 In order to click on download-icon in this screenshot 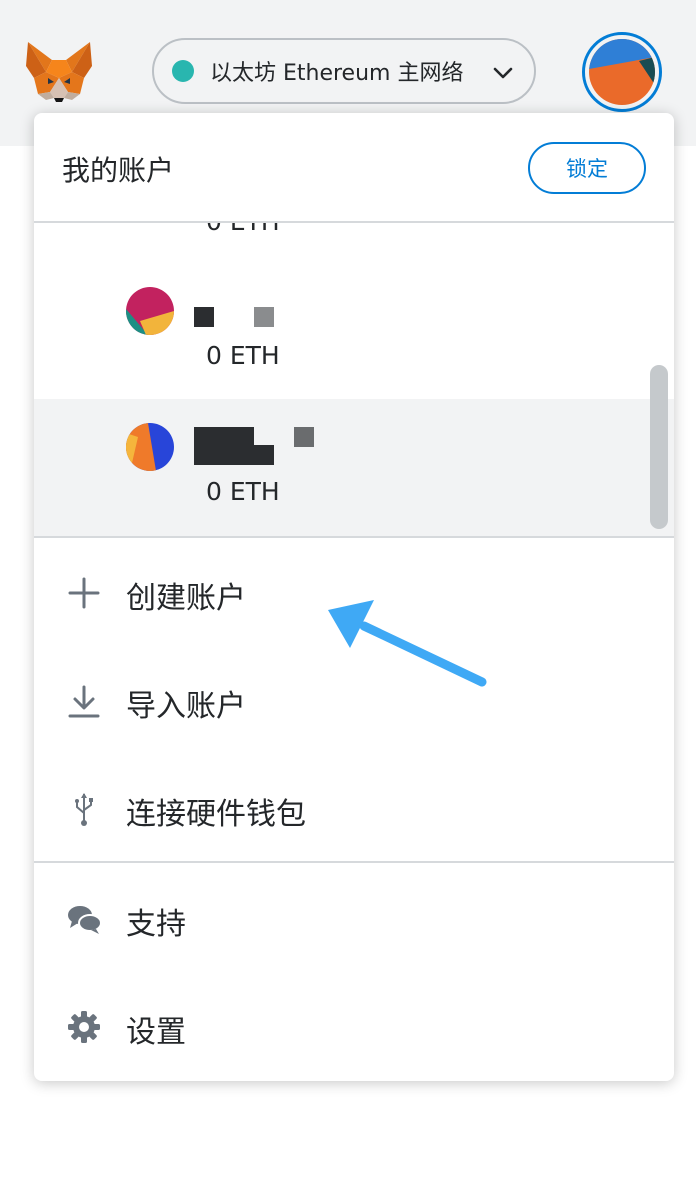, I will do `click(84, 701)`.